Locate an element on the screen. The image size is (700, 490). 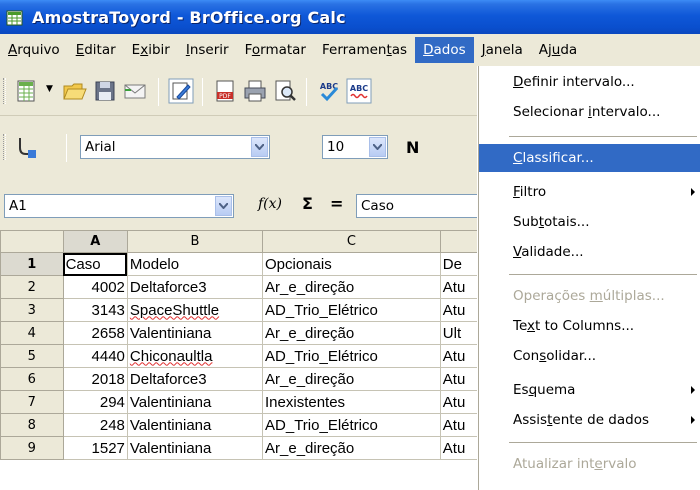
column-header: A is located at coordinates (95, 241).